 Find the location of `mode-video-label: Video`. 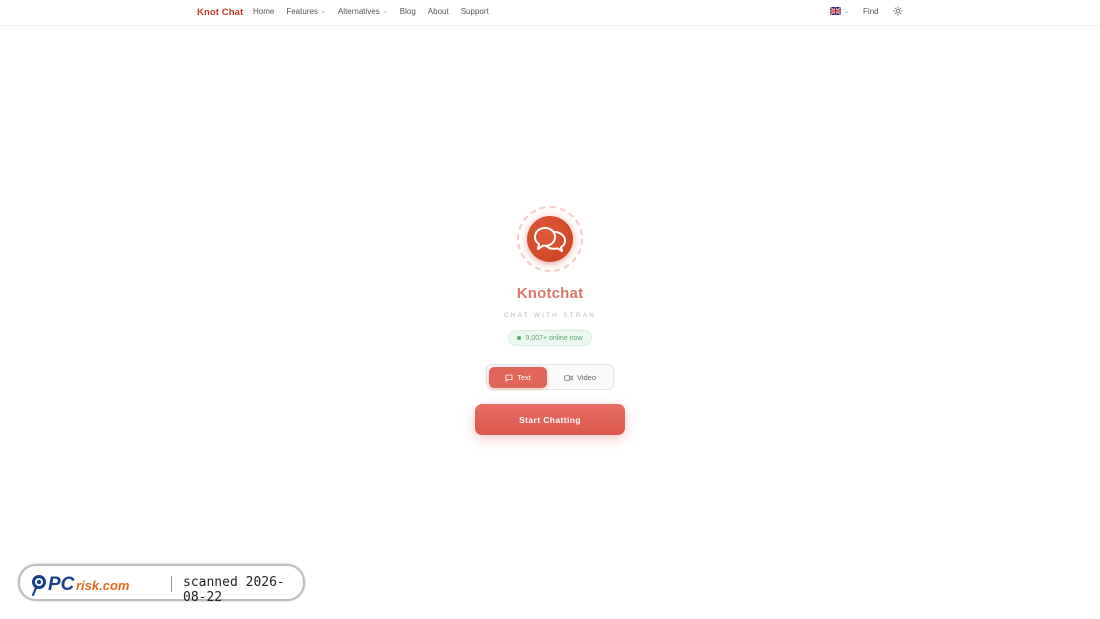

mode-video-label: Video is located at coordinates (586, 377).